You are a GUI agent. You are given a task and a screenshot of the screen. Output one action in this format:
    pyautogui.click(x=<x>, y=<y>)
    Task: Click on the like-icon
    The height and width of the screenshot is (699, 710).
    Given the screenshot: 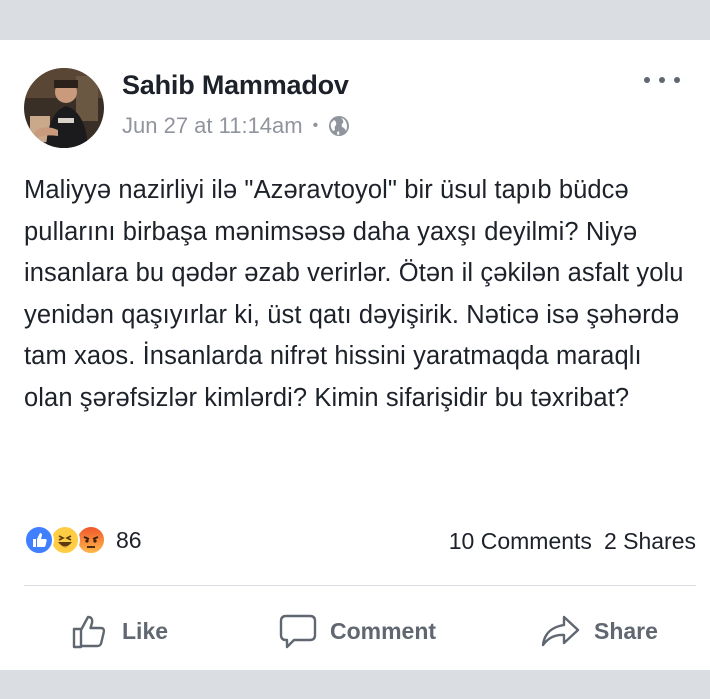 What is the action you would take?
    pyautogui.click(x=39, y=540)
    